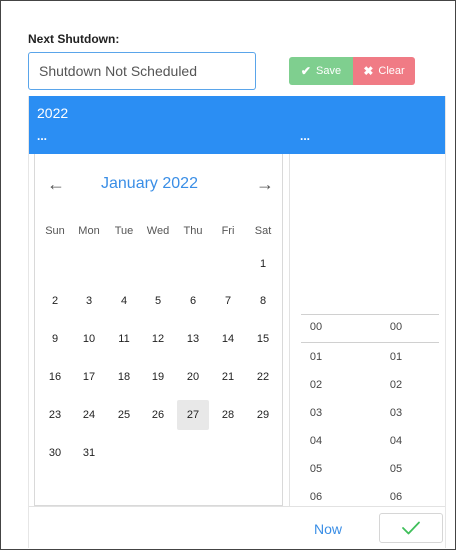  Describe the element at coordinates (55, 339) in the screenshot. I see `day-cell: 9` at that location.